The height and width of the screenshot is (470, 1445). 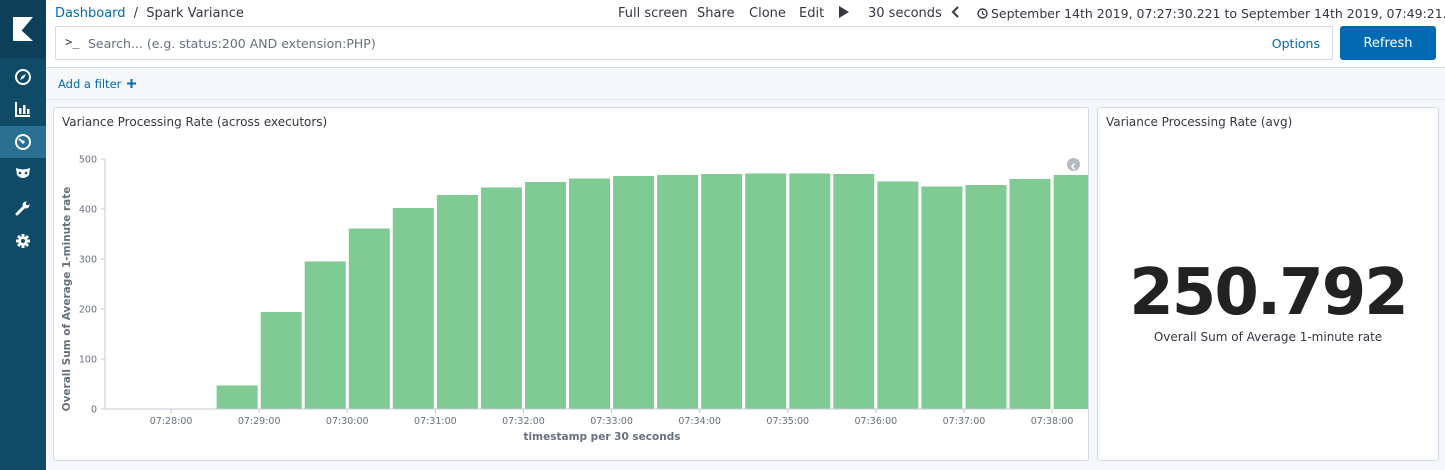 I want to click on metric-label: Overall Sum of Average 1-minute rate, so click(x=1268, y=337).